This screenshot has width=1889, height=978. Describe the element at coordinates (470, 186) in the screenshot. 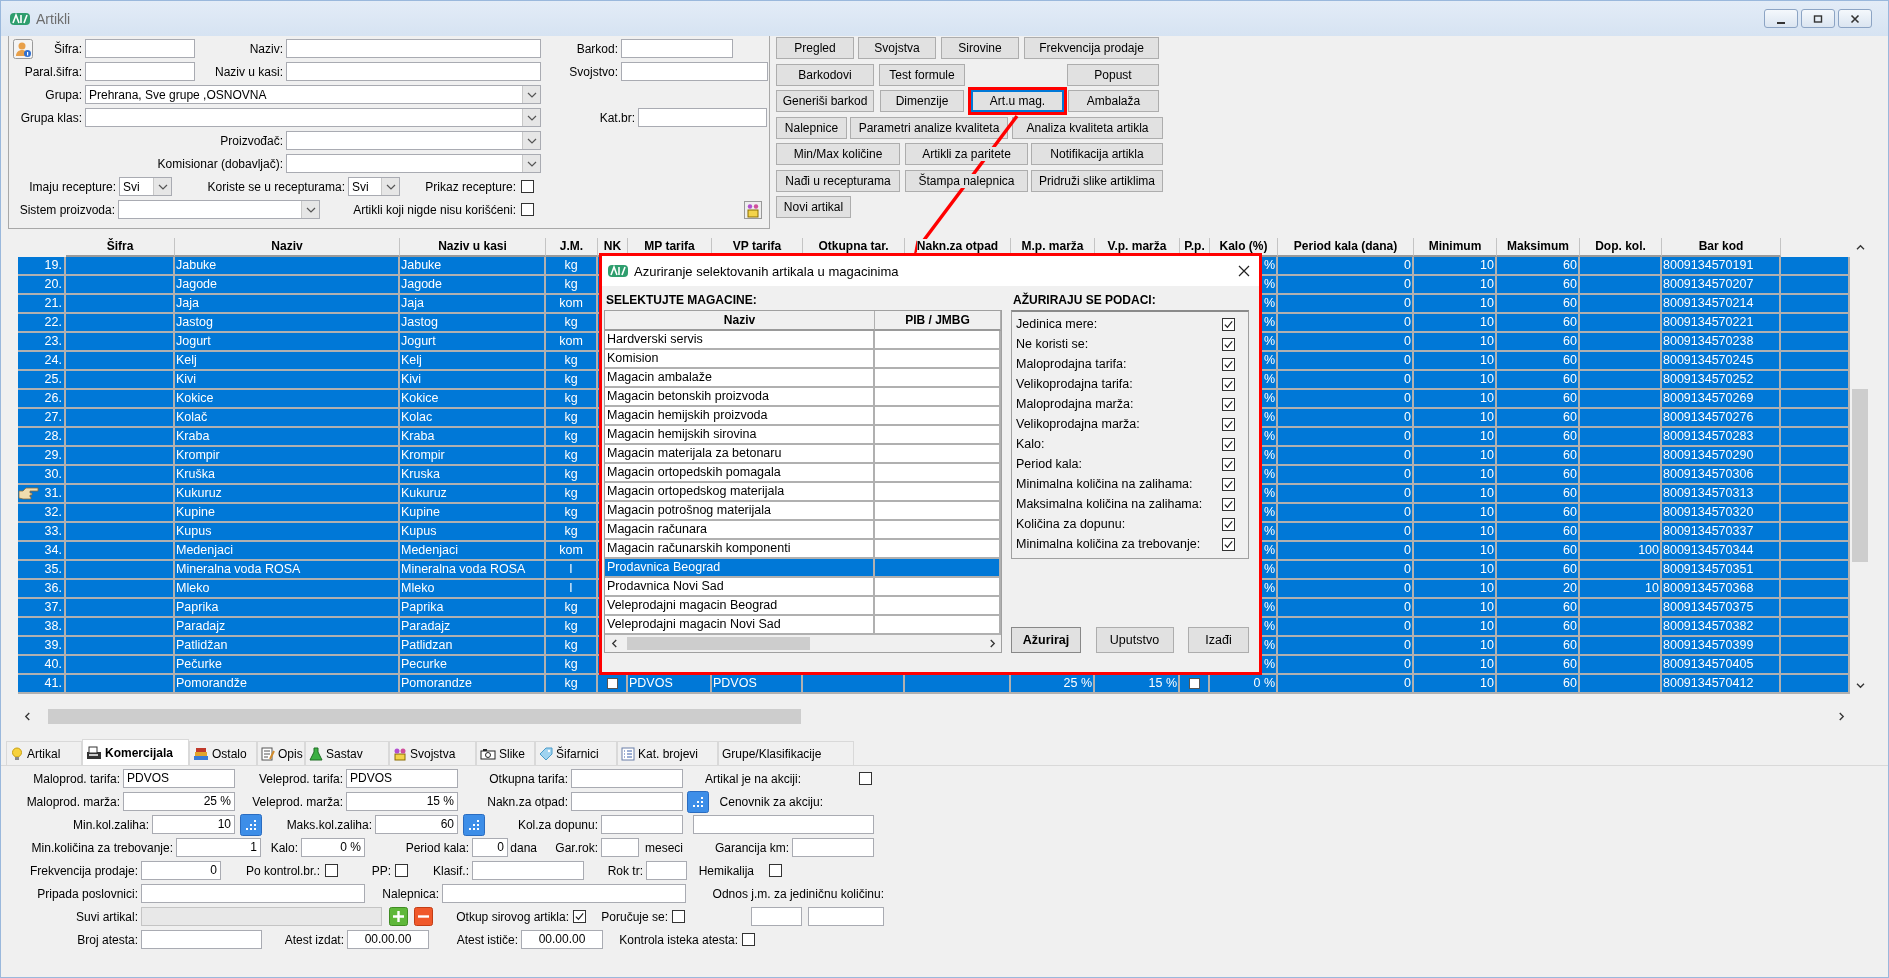

I see `field-label: Prikaz recepture:` at that location.